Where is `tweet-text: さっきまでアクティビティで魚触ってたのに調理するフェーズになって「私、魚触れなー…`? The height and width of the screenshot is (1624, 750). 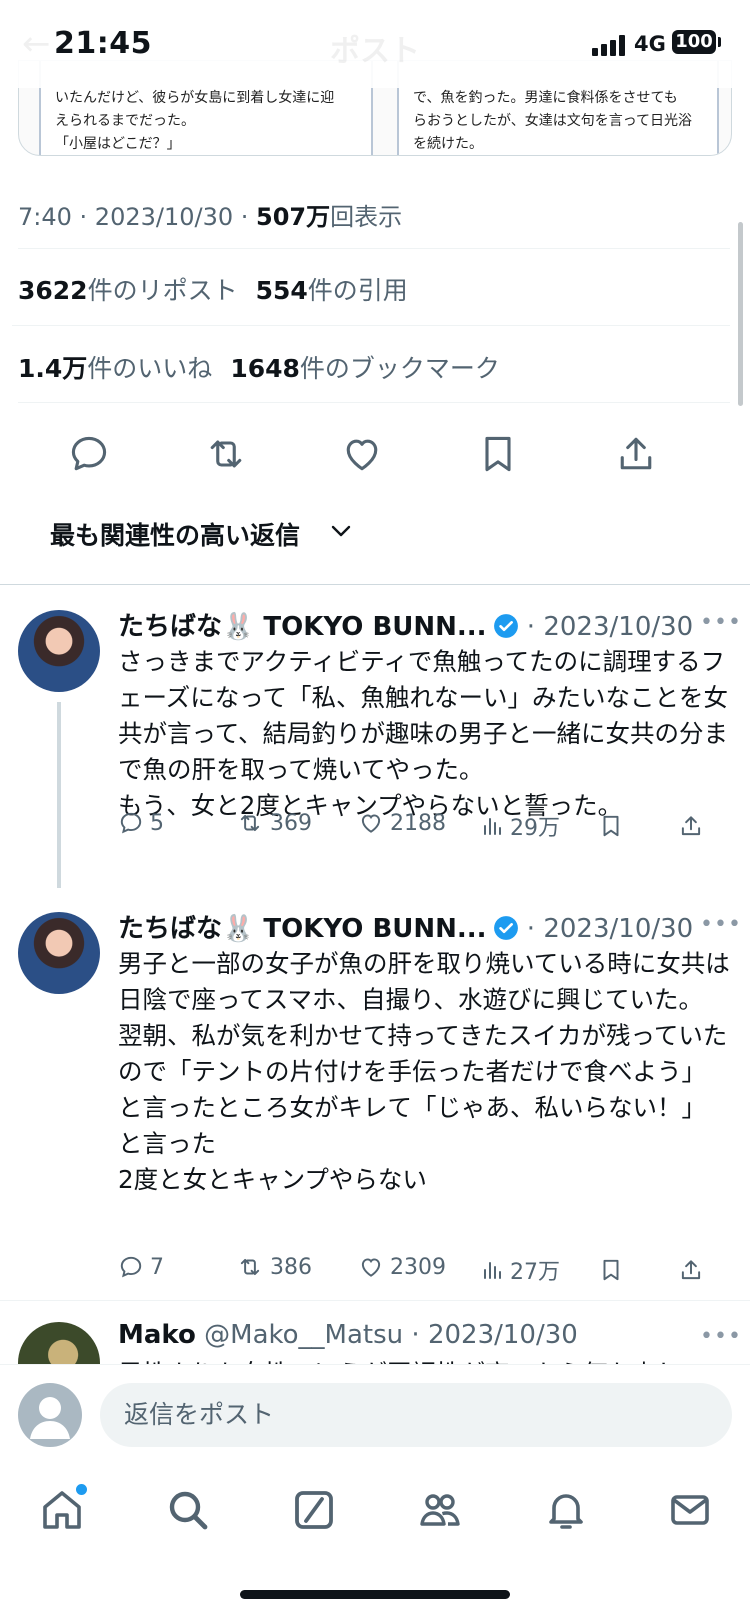
tweet-text: さっきまでアクティビティで魚触ってたのに調理するフェーズになって「私、魚触れなー… is located at coordinates (423, 733).